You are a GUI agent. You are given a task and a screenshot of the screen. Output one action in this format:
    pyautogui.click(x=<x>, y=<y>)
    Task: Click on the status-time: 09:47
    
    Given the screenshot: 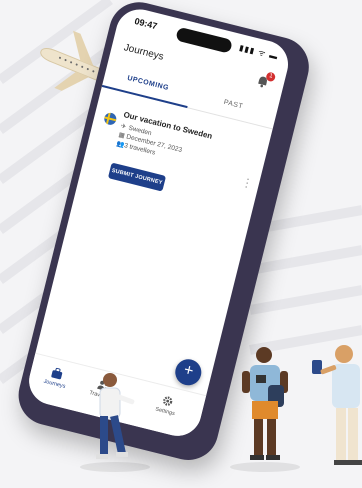 What is the action you would take?
    pyautogui.click(x=146, y=23)
    